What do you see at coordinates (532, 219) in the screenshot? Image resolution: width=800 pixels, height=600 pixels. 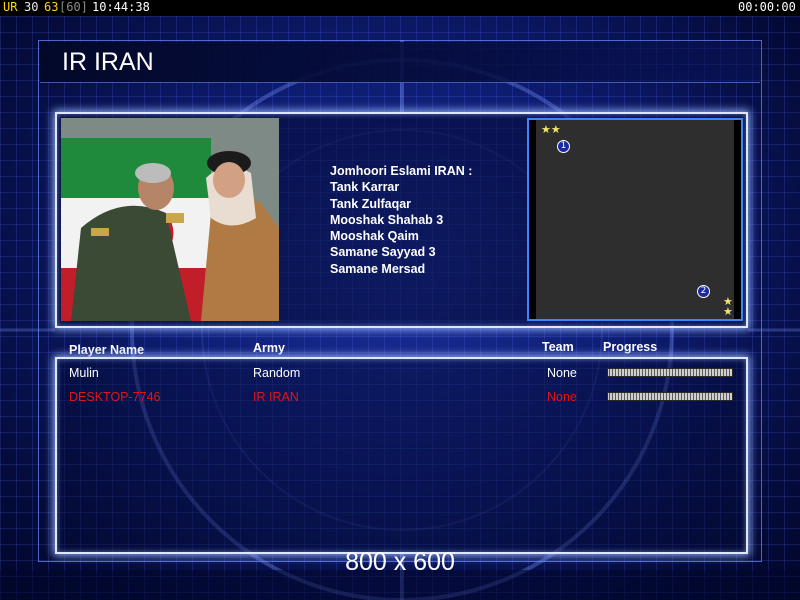 I see `map-edge-left` at bounding box center [532, 219].